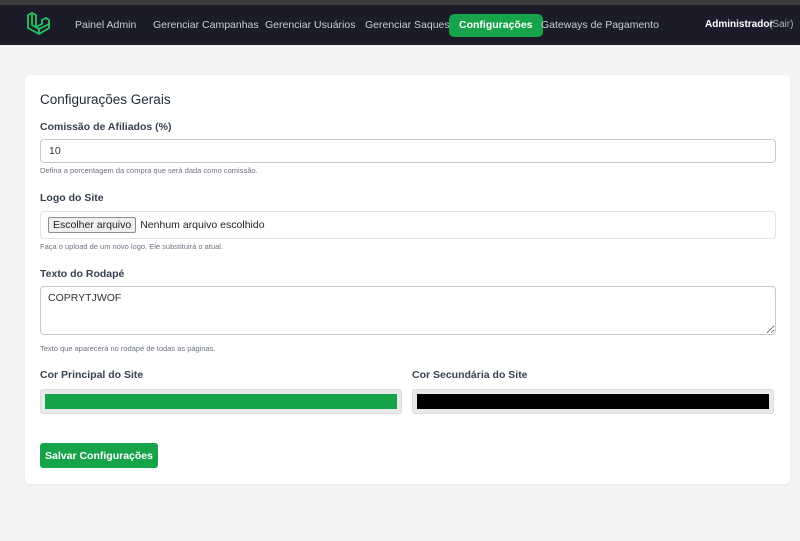  I want to click on primary-color-label: Cor Principal do Site, so click(92, 375).